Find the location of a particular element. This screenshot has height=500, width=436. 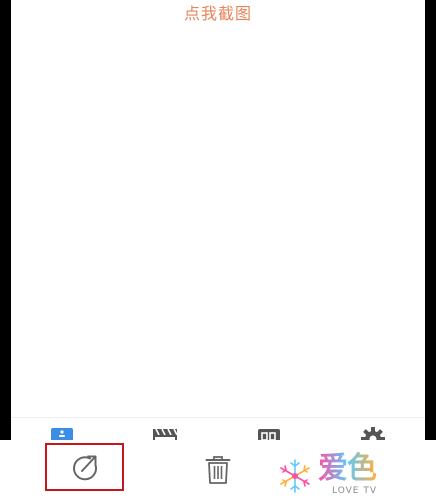

screenshot-link: 点我截图 is located at coordinates (218, 14).